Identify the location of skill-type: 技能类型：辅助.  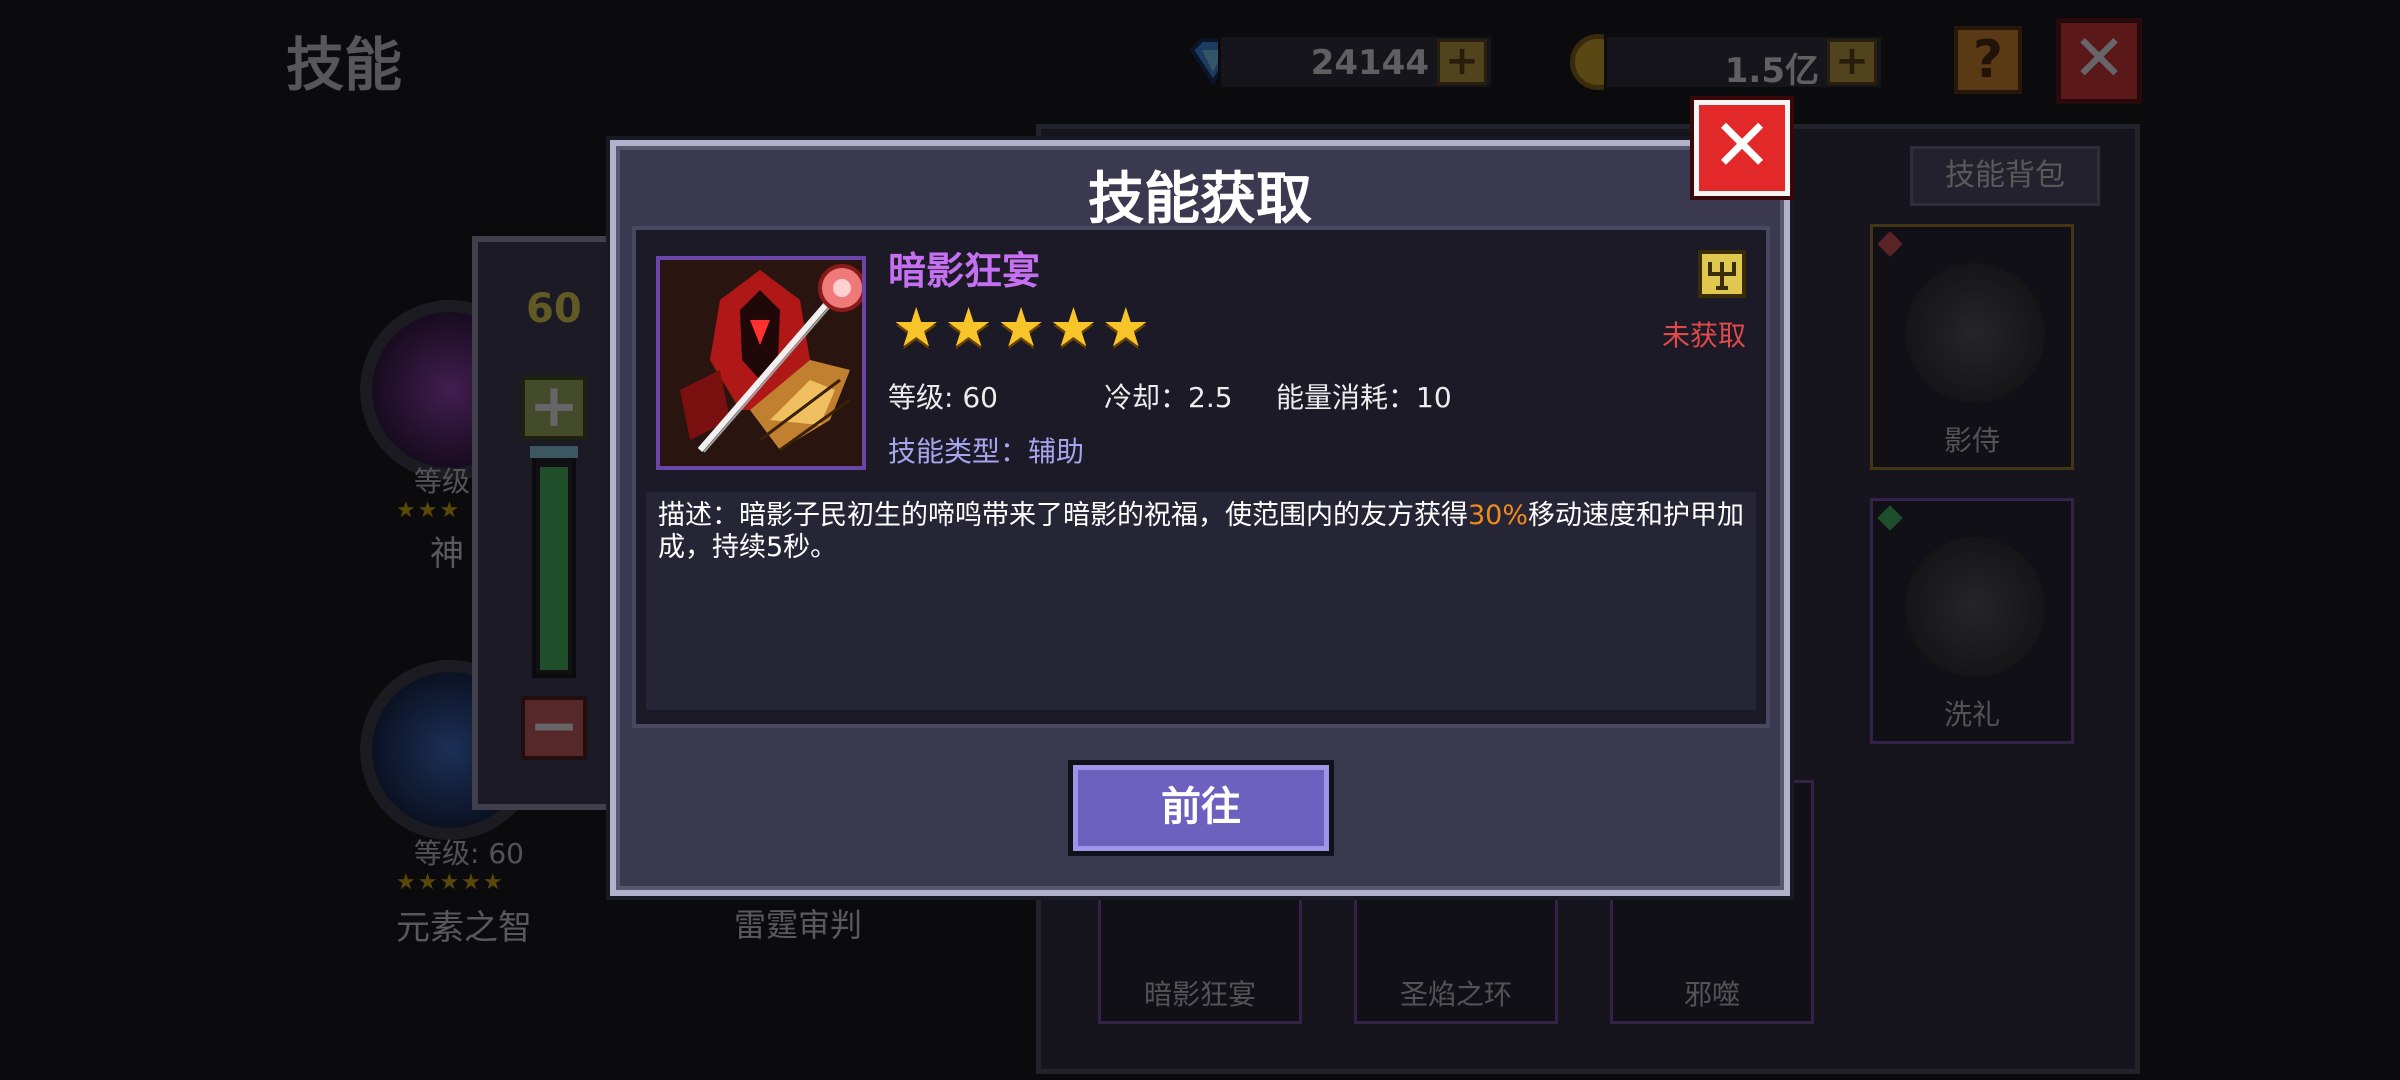
(986, 451).